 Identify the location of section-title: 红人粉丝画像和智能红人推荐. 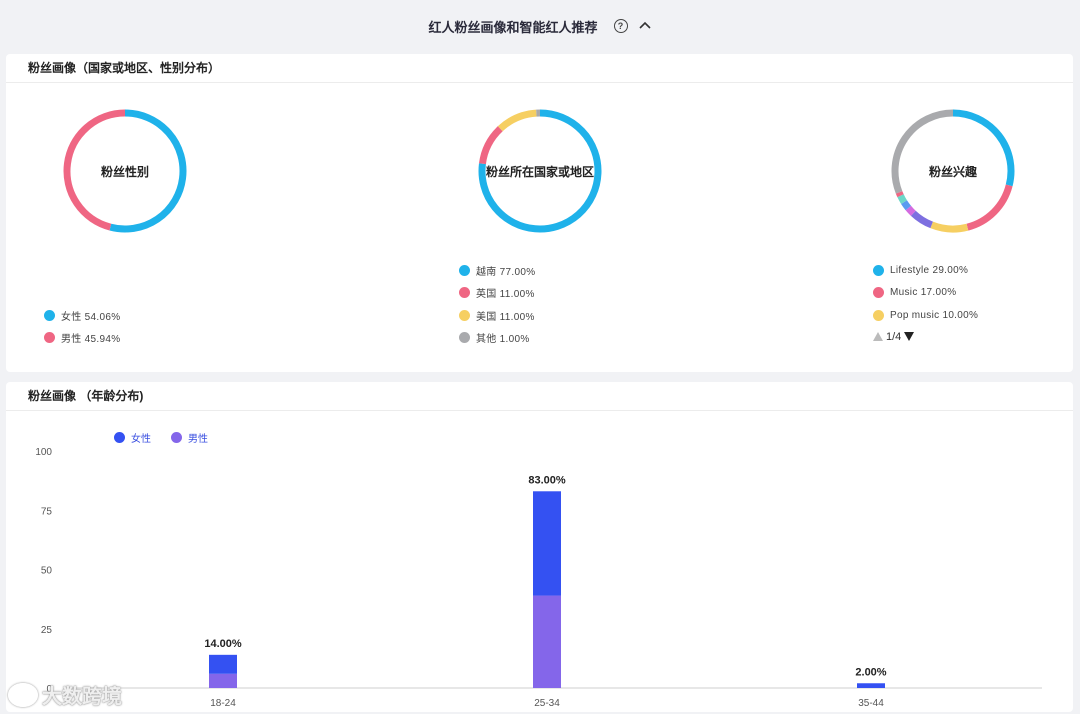
(513, 27).